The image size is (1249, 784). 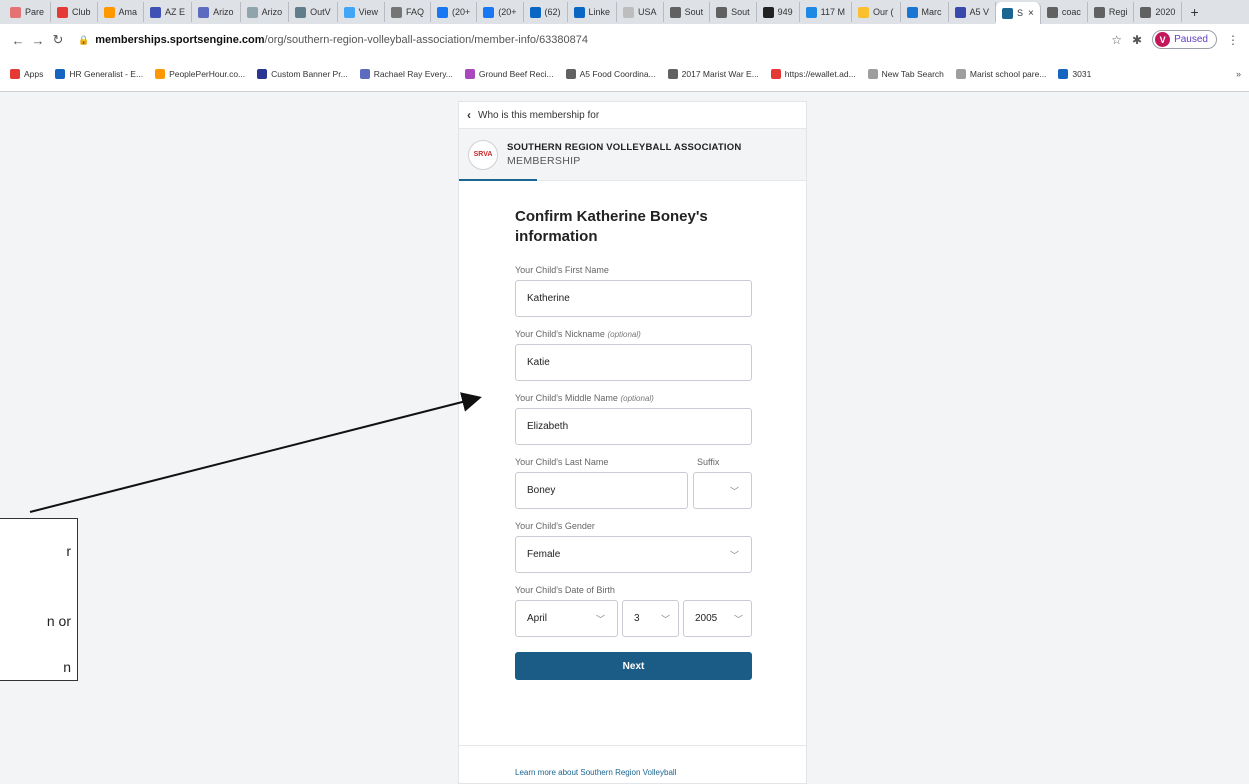 I want to click on nickname-field: Katie, so click(x=633, y=362).